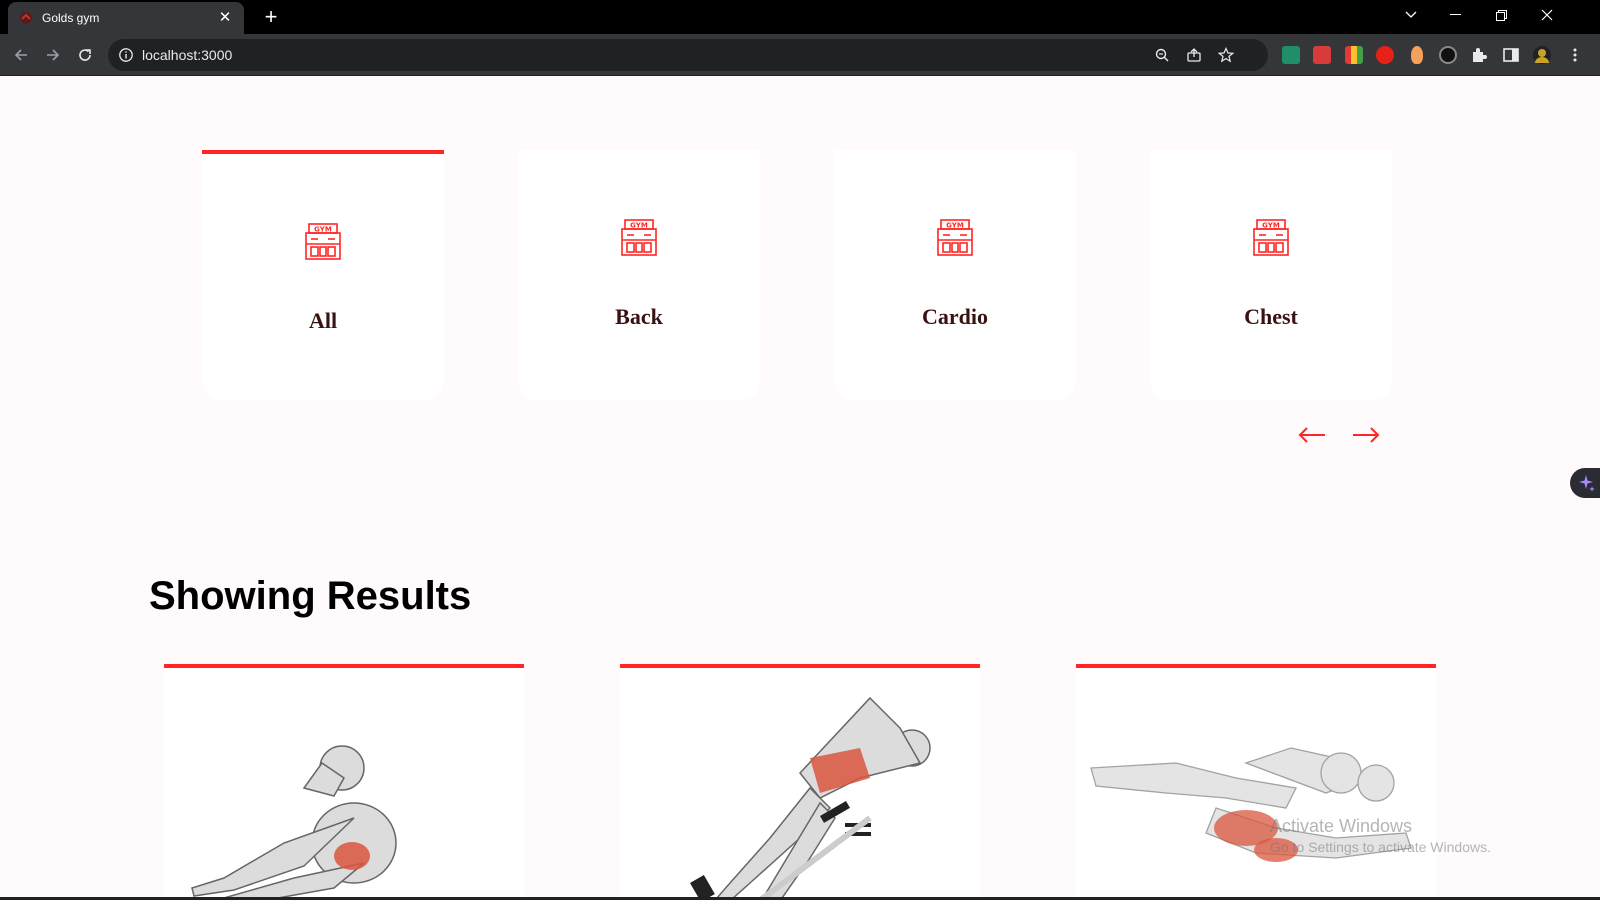 The width and height of the screenshot is (1600, 900). What do you see at coordinates (1479, 55) in the screenshot?
I see `extensions-puzzle-icon` at bounding box center [1479, 55].